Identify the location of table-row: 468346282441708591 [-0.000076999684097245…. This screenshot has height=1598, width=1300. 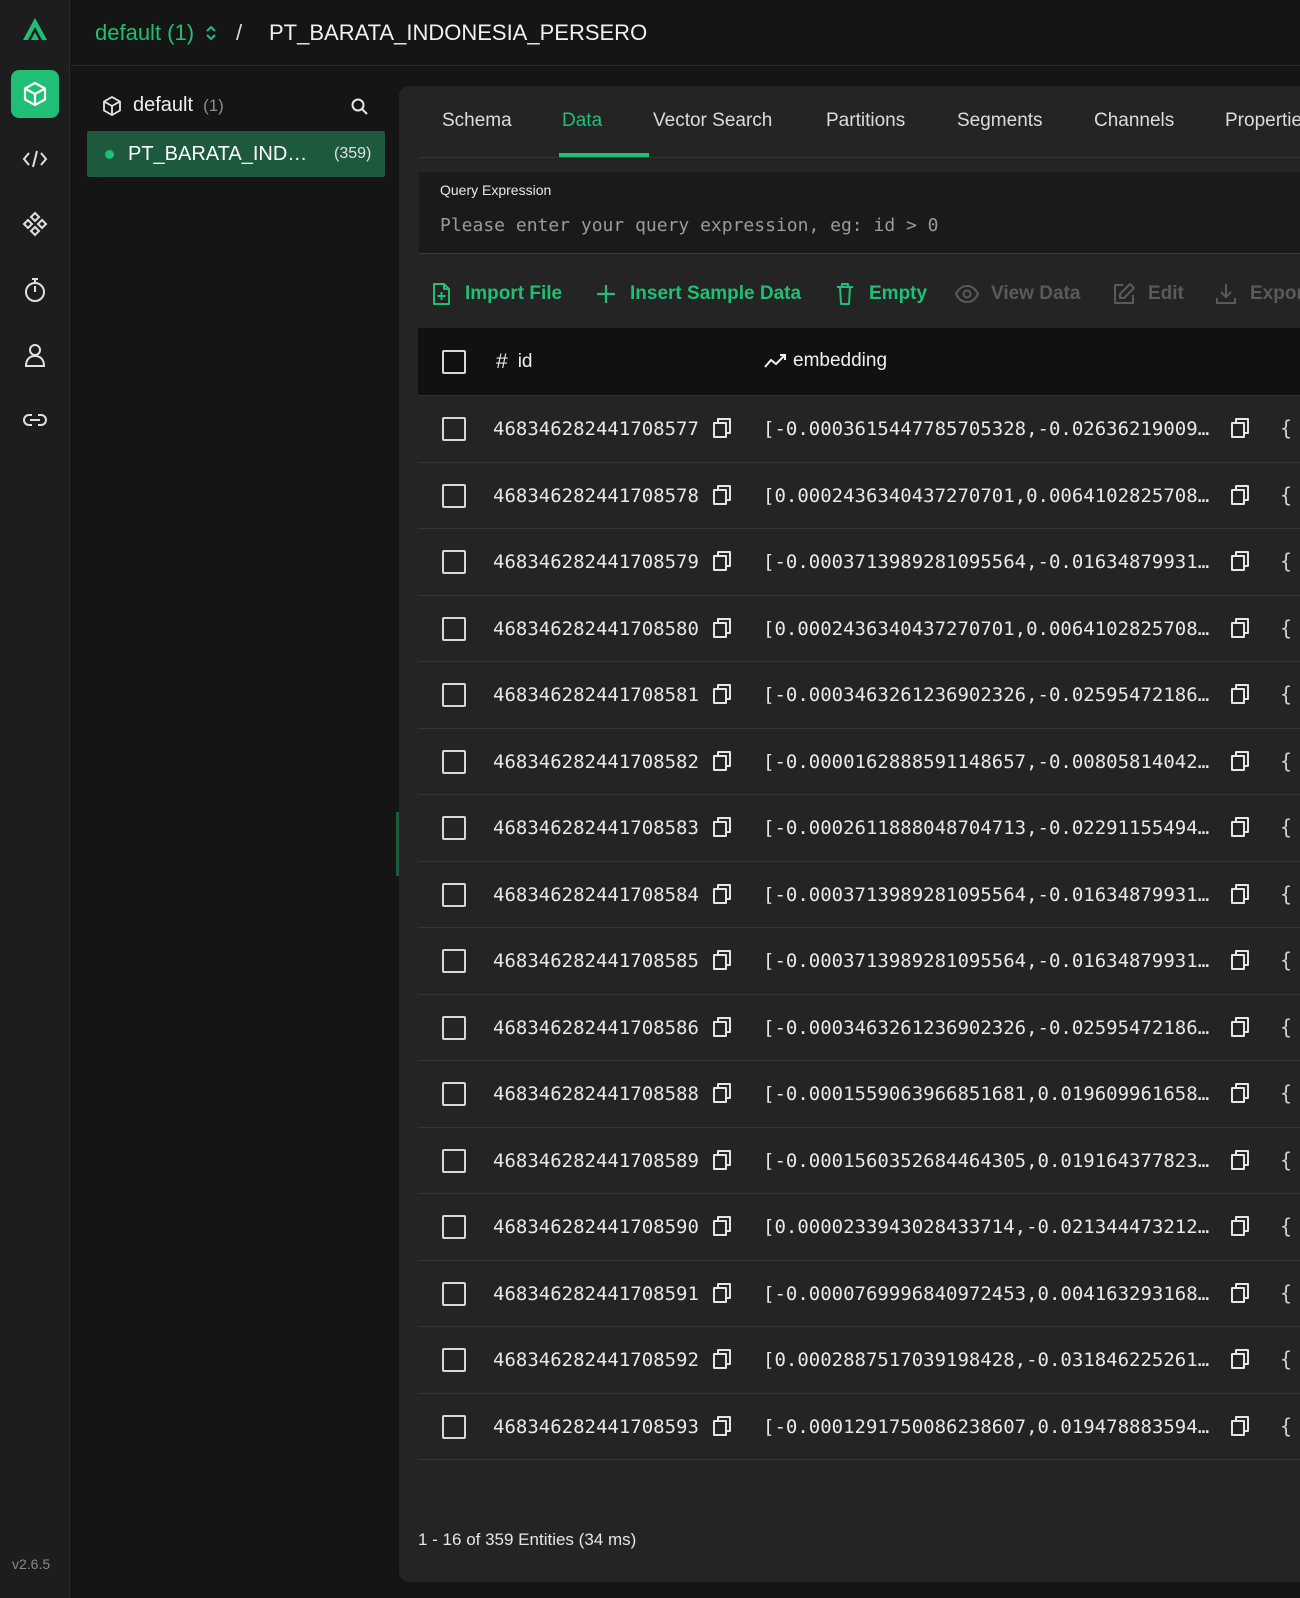
(859, 1294).